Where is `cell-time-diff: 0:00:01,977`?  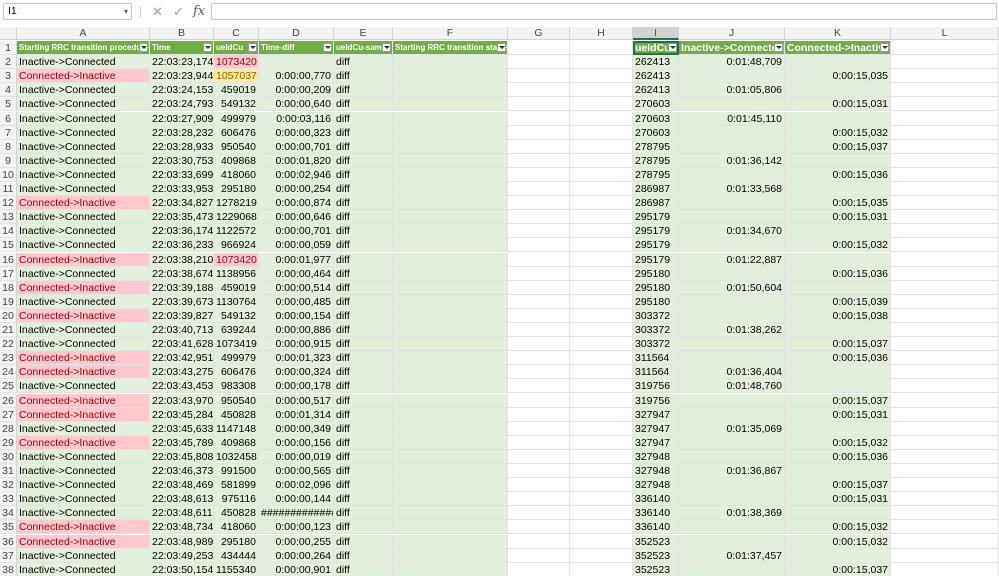 cell-time-diff: 0:00:01,977 is located at coordinates (296, 259).